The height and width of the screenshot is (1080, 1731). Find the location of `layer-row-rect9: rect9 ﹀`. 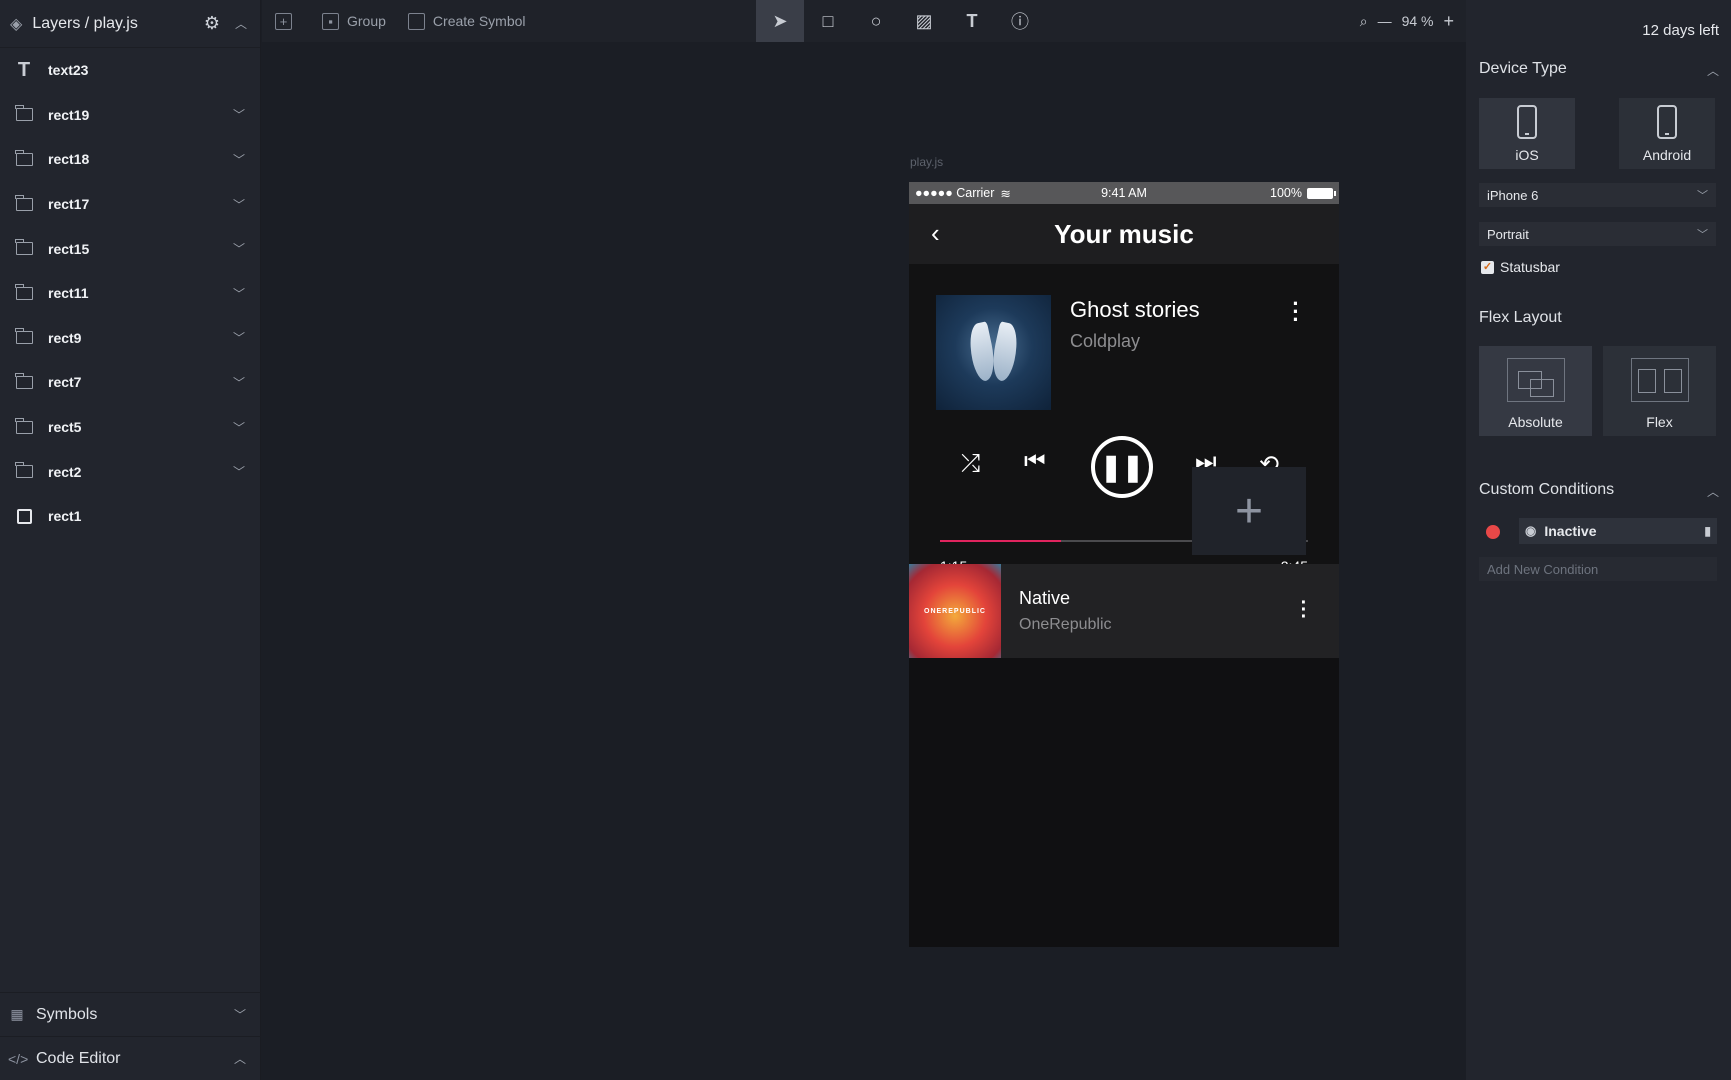

layer-row-rect9: rect9 ﹀ is located at coordinates (130, 338).